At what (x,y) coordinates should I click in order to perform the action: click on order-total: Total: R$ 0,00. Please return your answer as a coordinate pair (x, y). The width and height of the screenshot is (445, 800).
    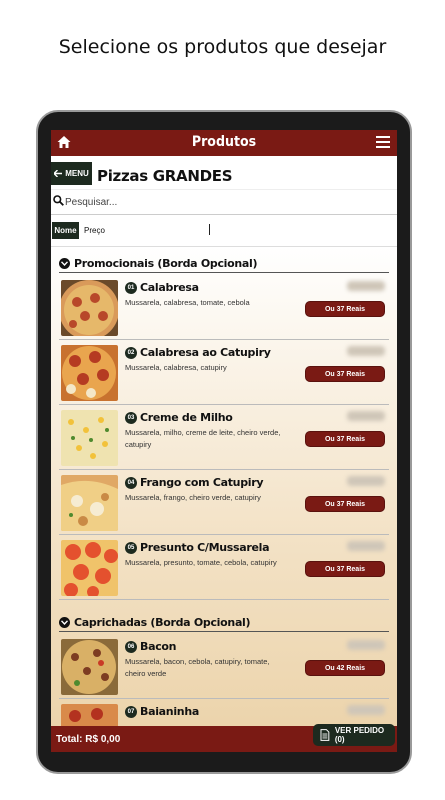
    Looking at the image, I should click on (88, 739).